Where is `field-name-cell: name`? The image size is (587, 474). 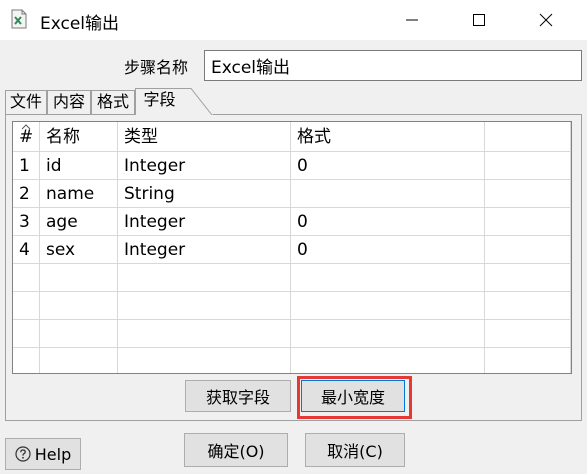 field-name-cell: name is located at coordinates (79, 194).